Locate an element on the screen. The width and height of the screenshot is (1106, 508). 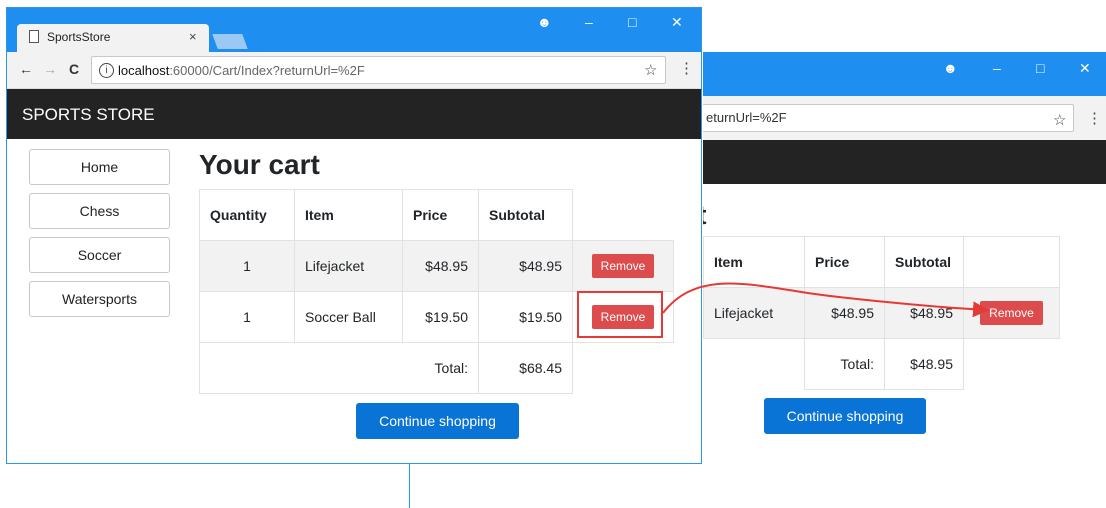
tab-close-icon: × is located at coordinates (193, 36).